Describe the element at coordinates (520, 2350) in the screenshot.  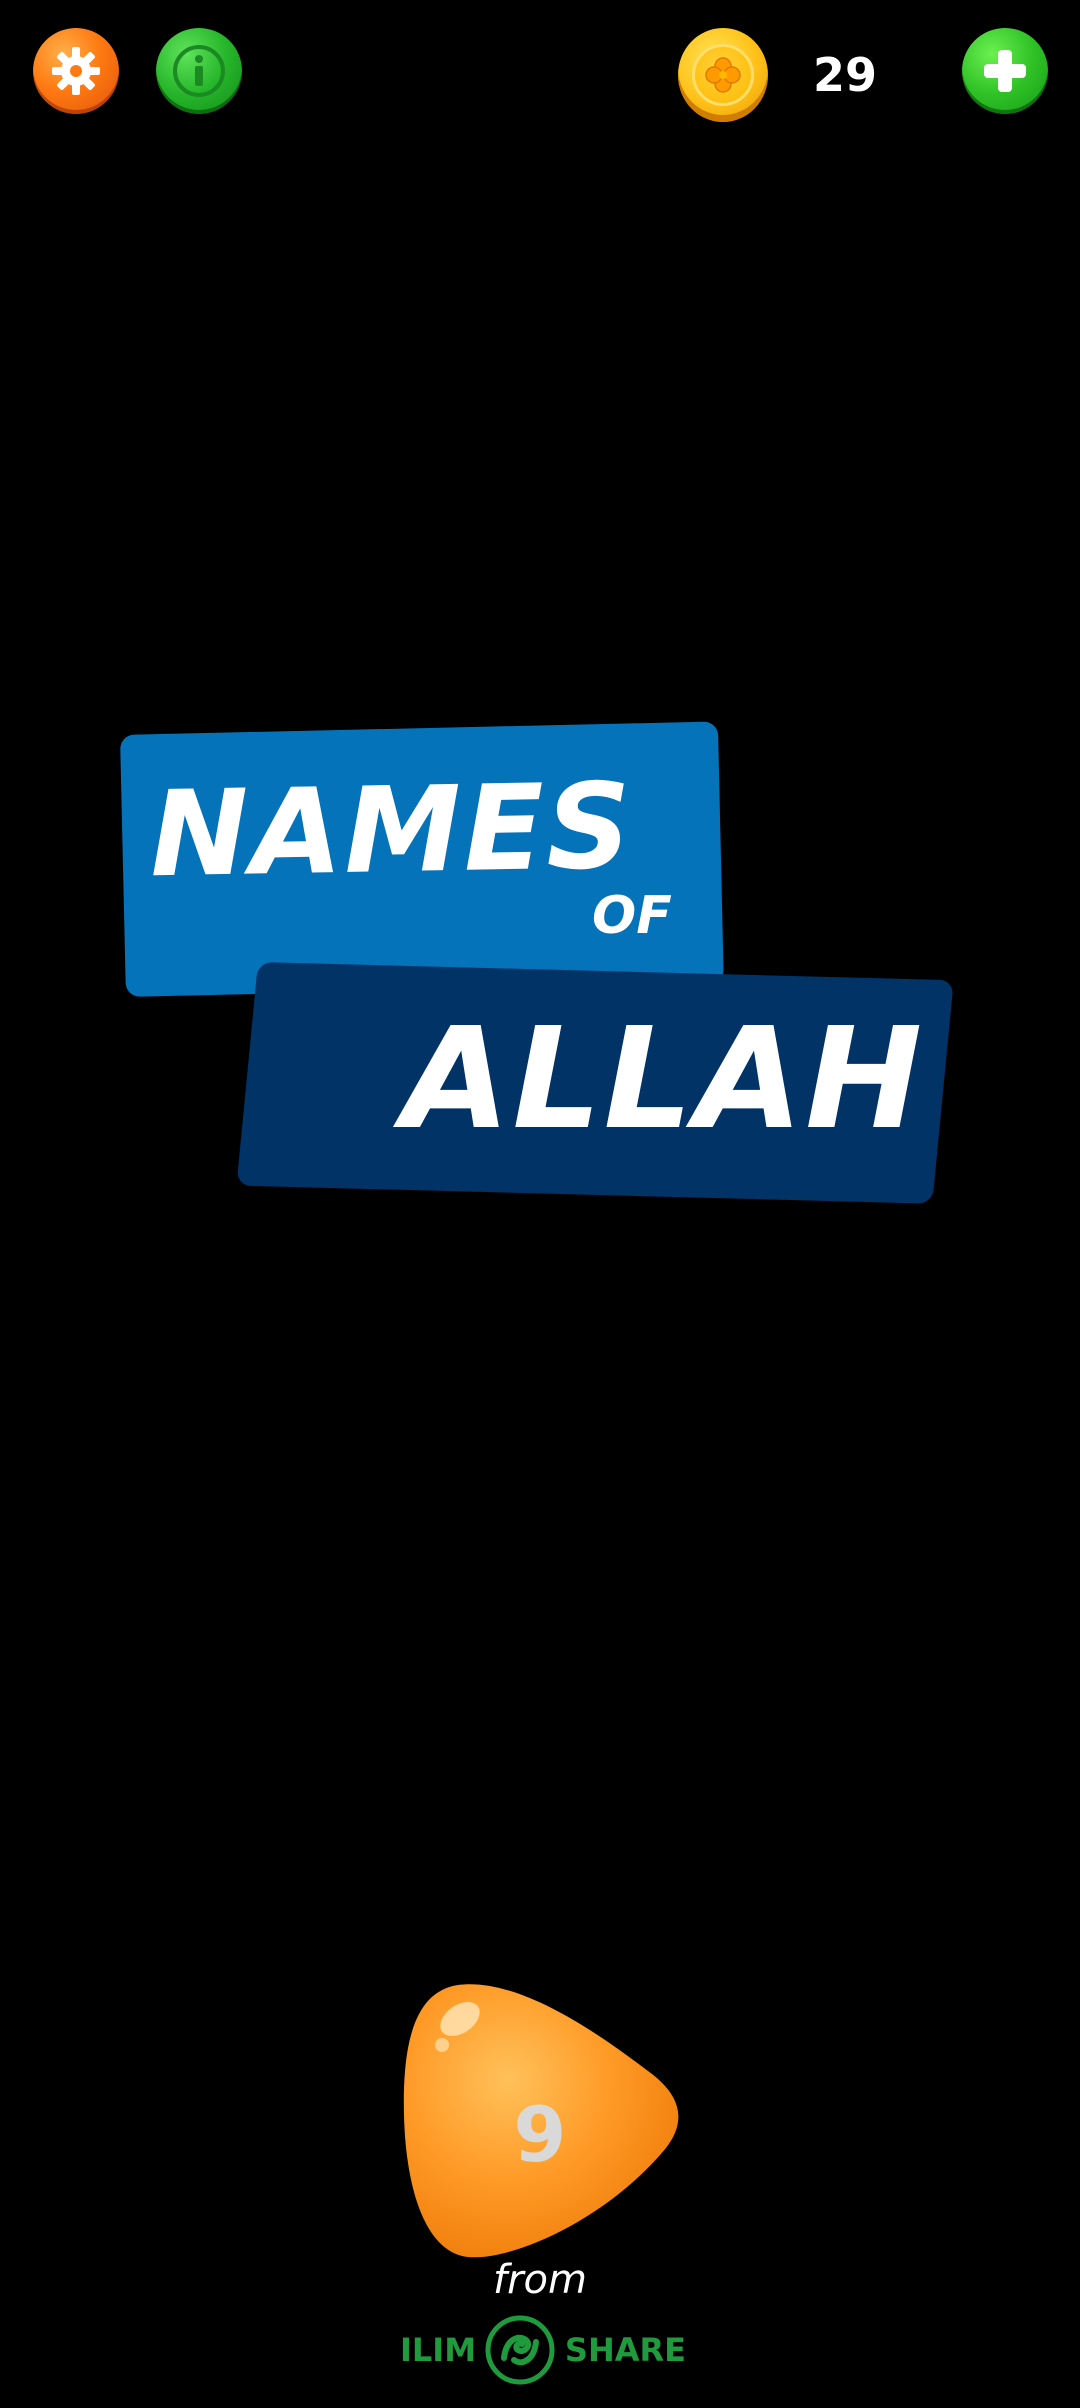
I see `ilim-share-logo-icon` at that location.